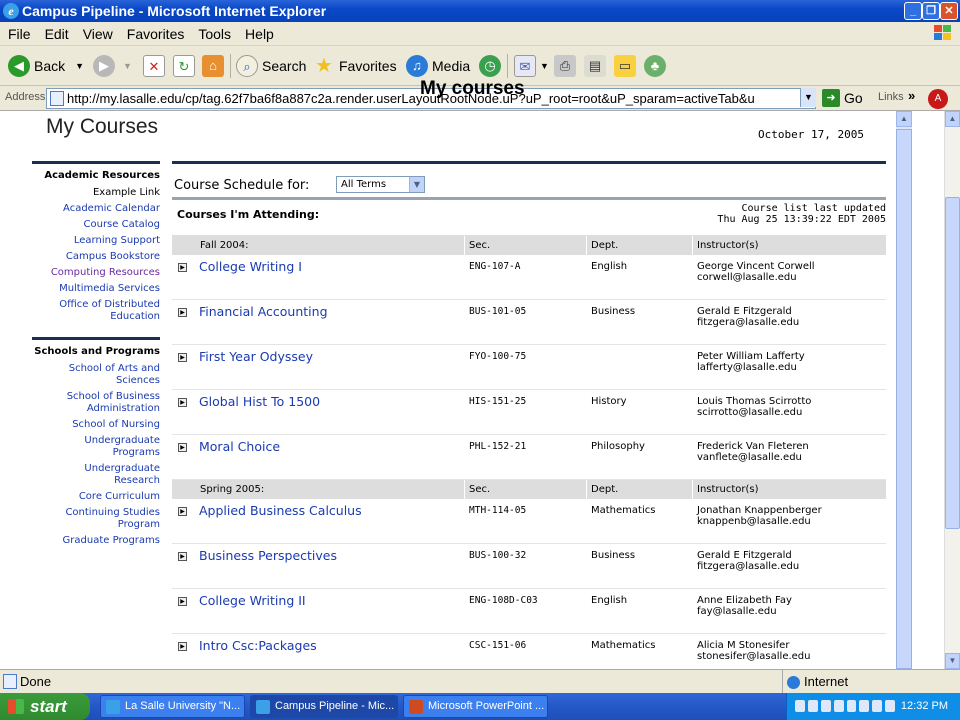 This screenshot has width=960, height=720. Describe the element at coordinates (96, 375) in the screenshot. I see `sidebar-link: School of Arts and Sciences` at that location.